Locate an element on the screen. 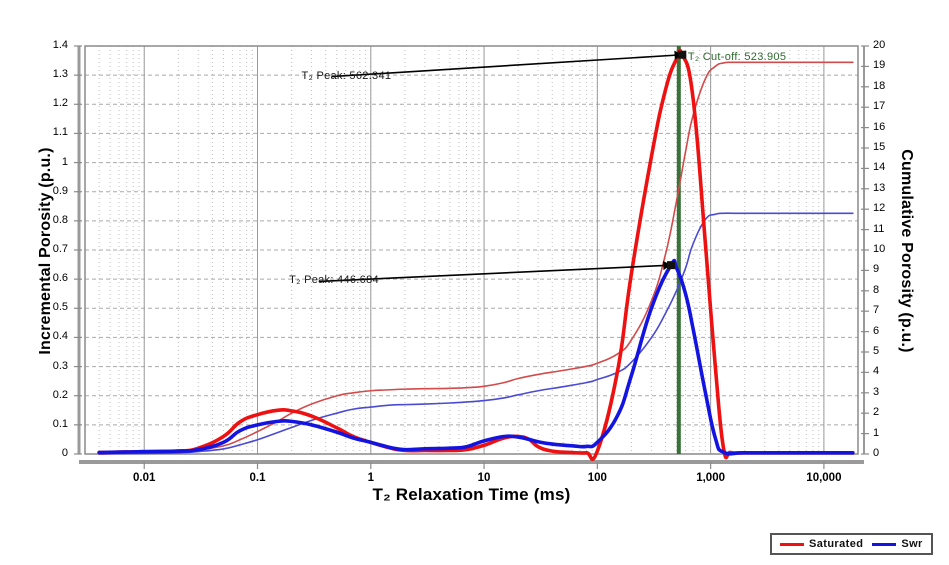  y-axis-right-tick-16: 16 is located at coordinates (879, 126).